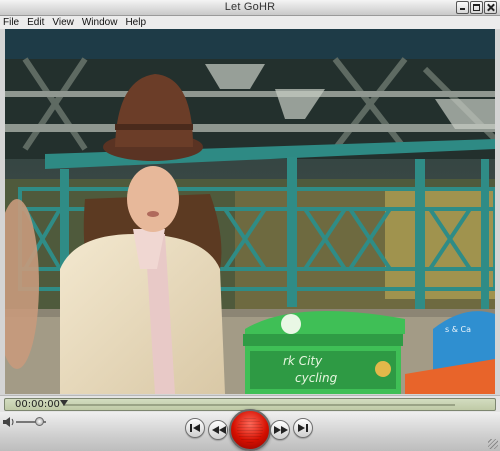  I want to click on volume-knob, so click(39, 421).